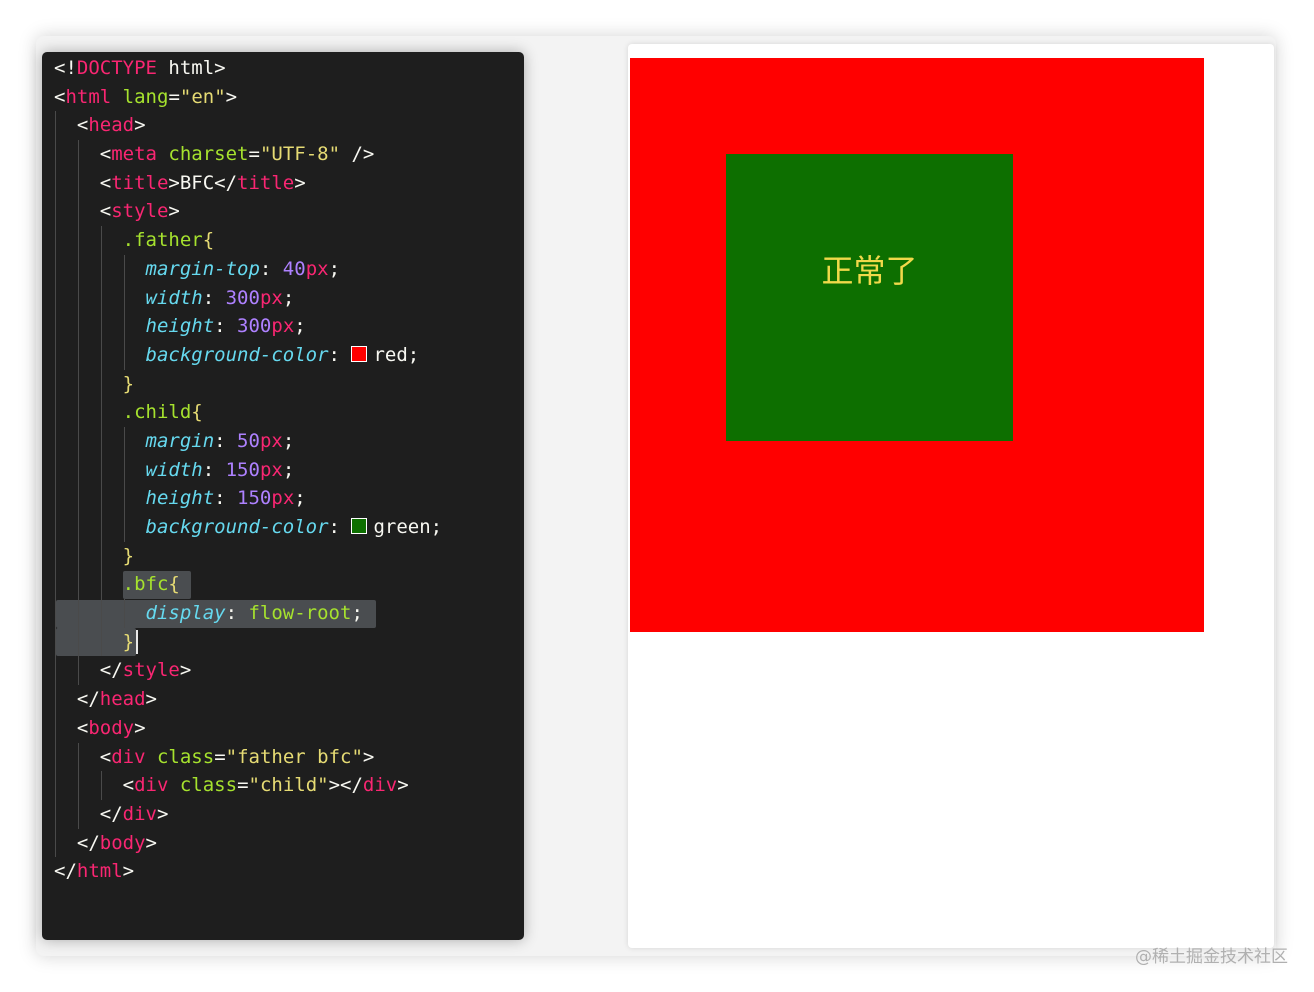 This screenshot has width=1314, height=992. I want to click on code-token: margin, so click(180, 440).